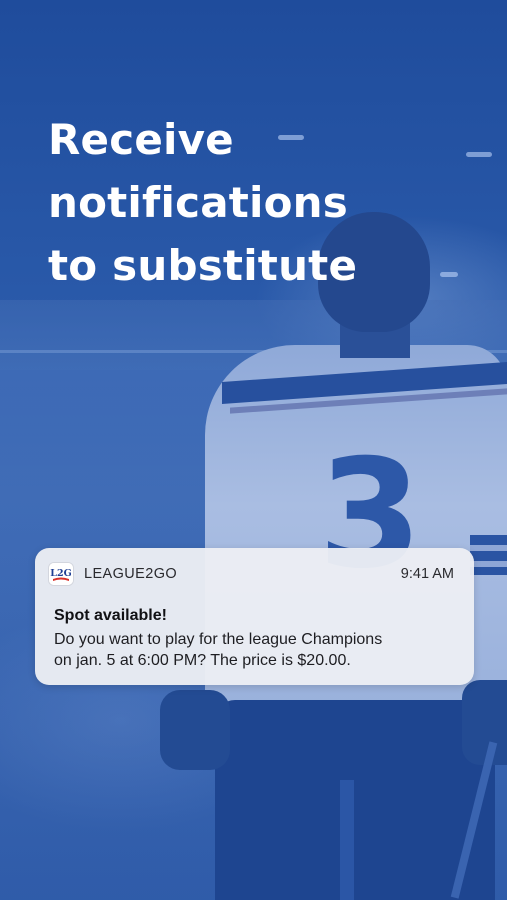  Describe the element at coordinates (488, 555) in the screenshot. I see `sleeve-stripe` at that location.